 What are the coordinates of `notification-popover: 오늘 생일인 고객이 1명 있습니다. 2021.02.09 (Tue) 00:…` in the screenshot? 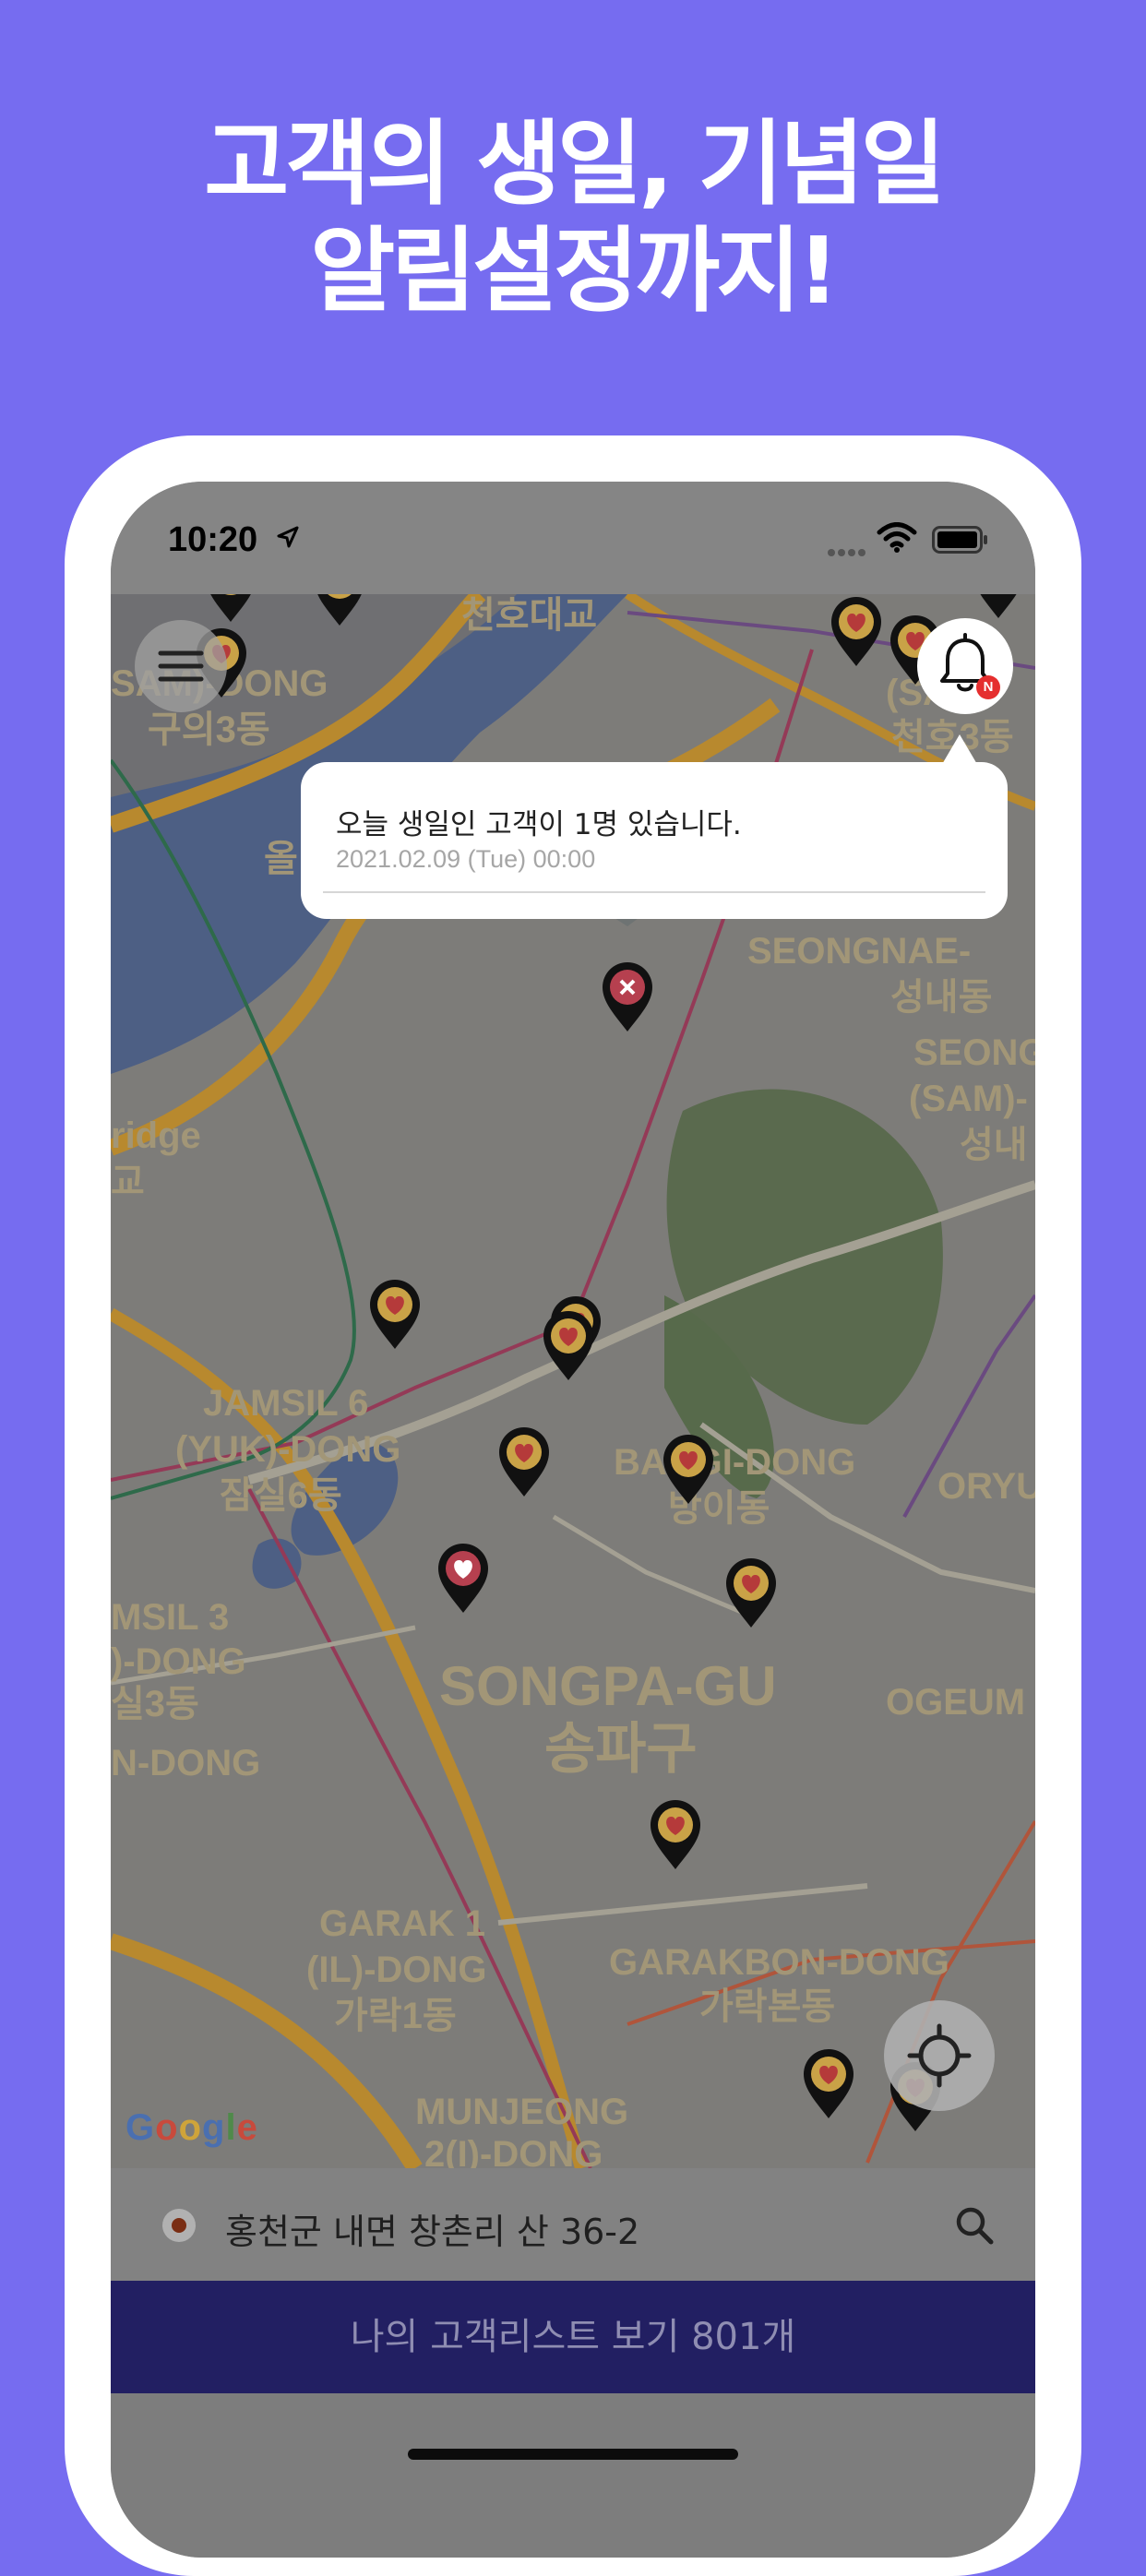 It's located at (655, 840).